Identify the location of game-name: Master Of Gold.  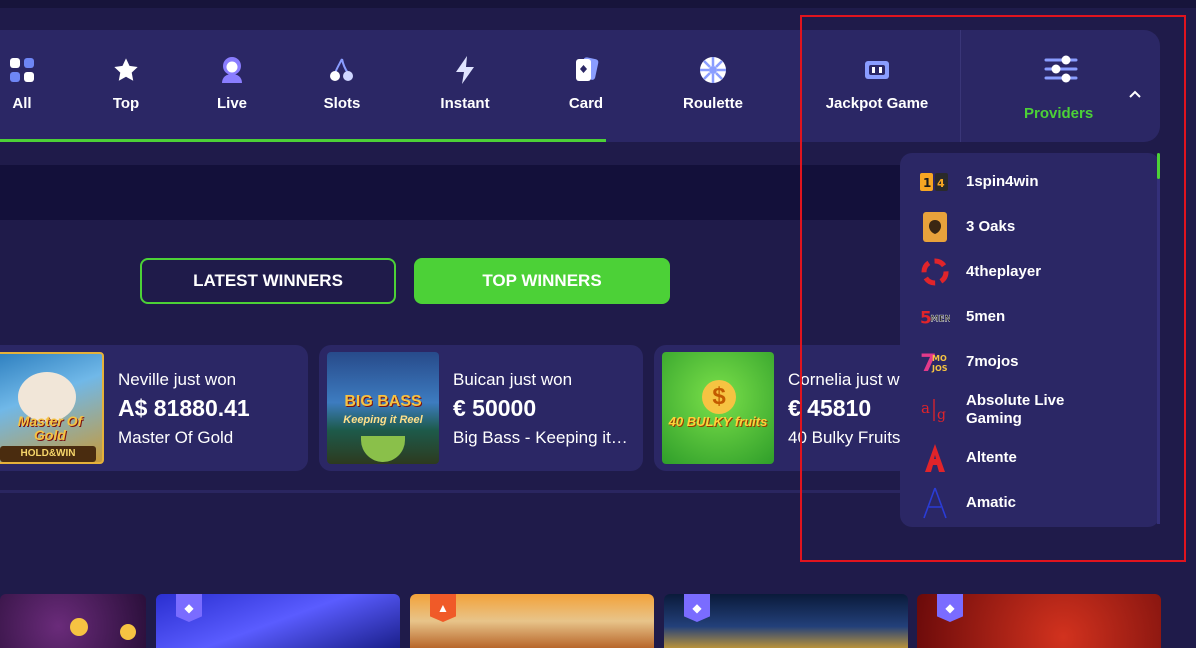
(176, 437).